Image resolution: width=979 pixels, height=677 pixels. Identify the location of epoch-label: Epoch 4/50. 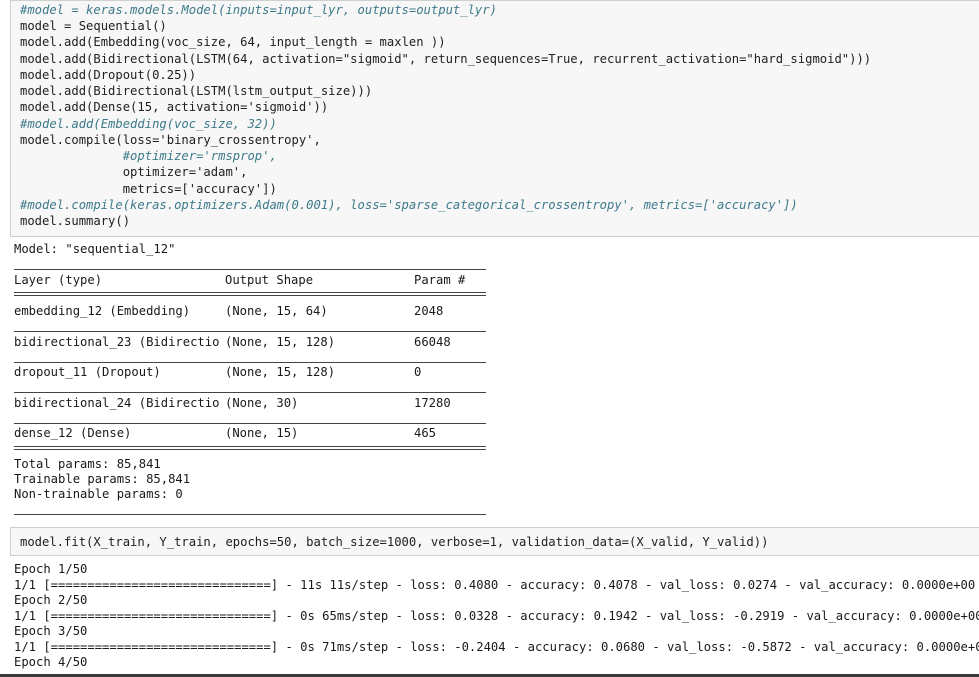
(51, 662).